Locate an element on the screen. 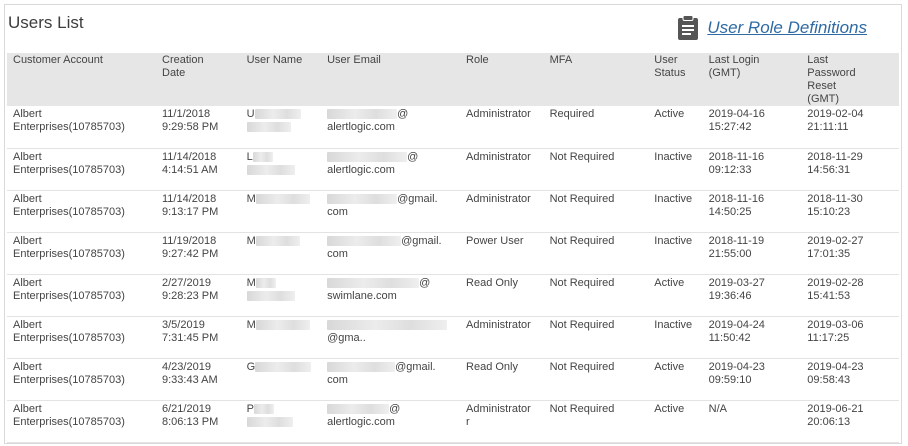 The image size is (908, 446). last-password-reset-text: 2019-06-21 is located at coordinates (835, 408).